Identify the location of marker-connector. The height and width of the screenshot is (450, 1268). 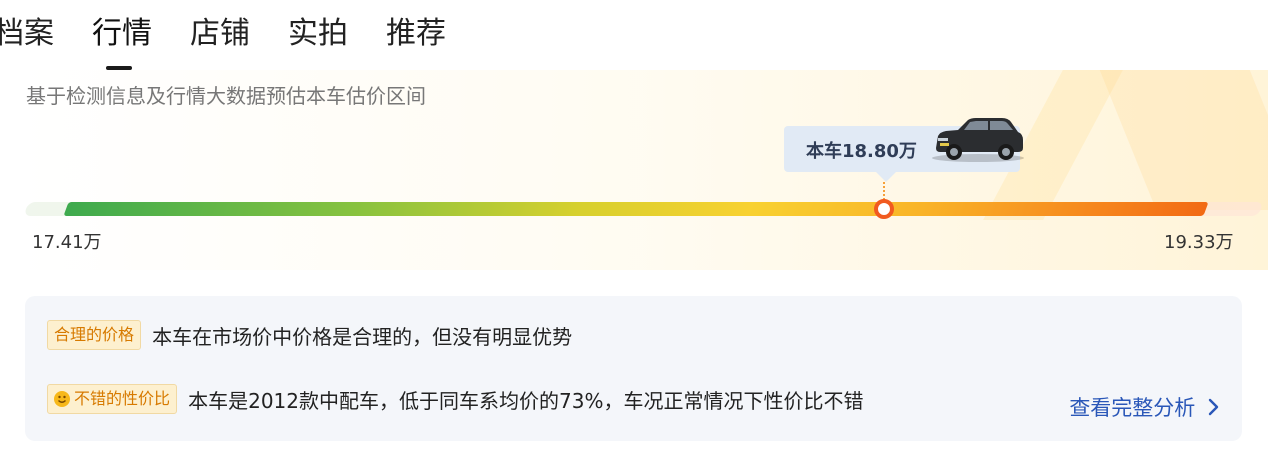
(885, 191).